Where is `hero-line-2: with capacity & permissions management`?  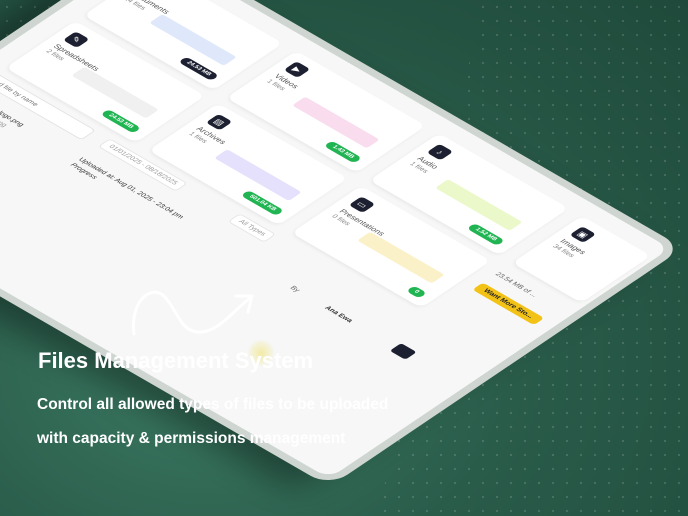
hero-line-2: with capacity & permissions management is located at coordinates (191, 438).